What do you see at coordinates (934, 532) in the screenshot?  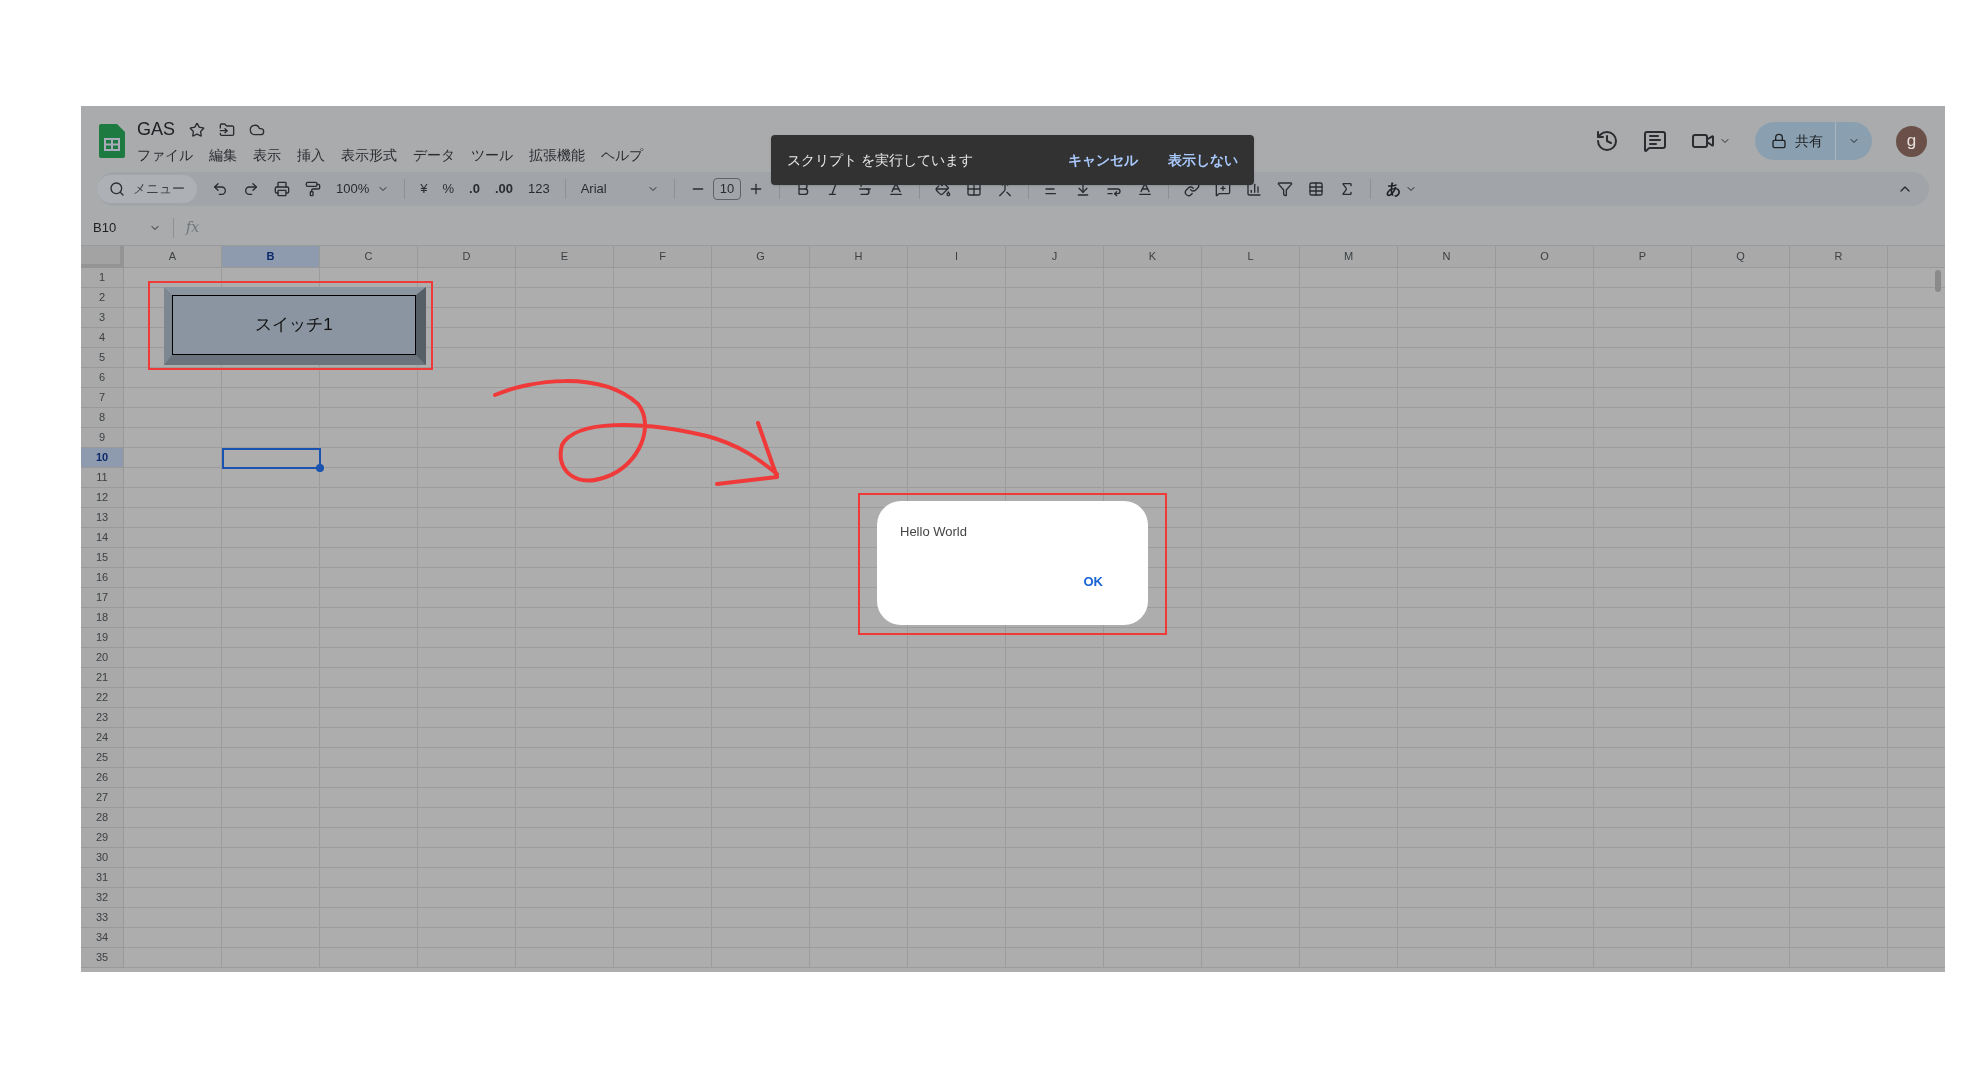 I see `dialog-message: Hello World` at bounding box center [934, 532].